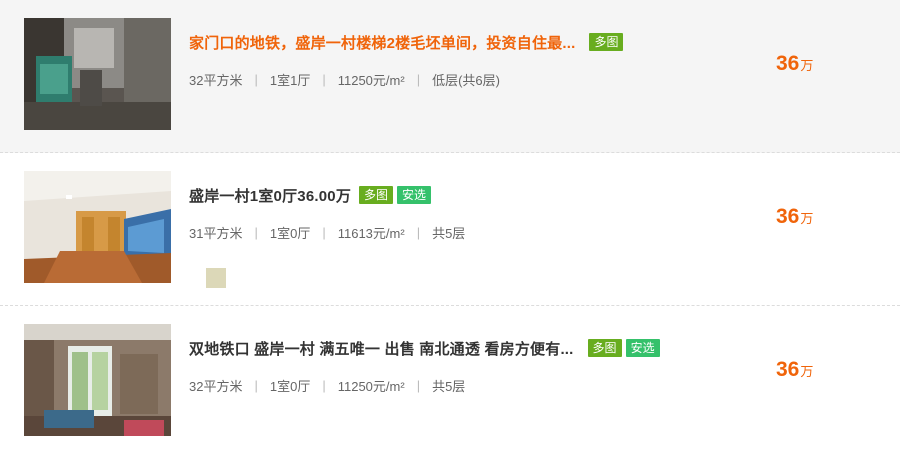  What do you see at coordinates (290, 80) in the screenshot?
I see `layout-text: 1室1厅` at bounding box center [290, 80].